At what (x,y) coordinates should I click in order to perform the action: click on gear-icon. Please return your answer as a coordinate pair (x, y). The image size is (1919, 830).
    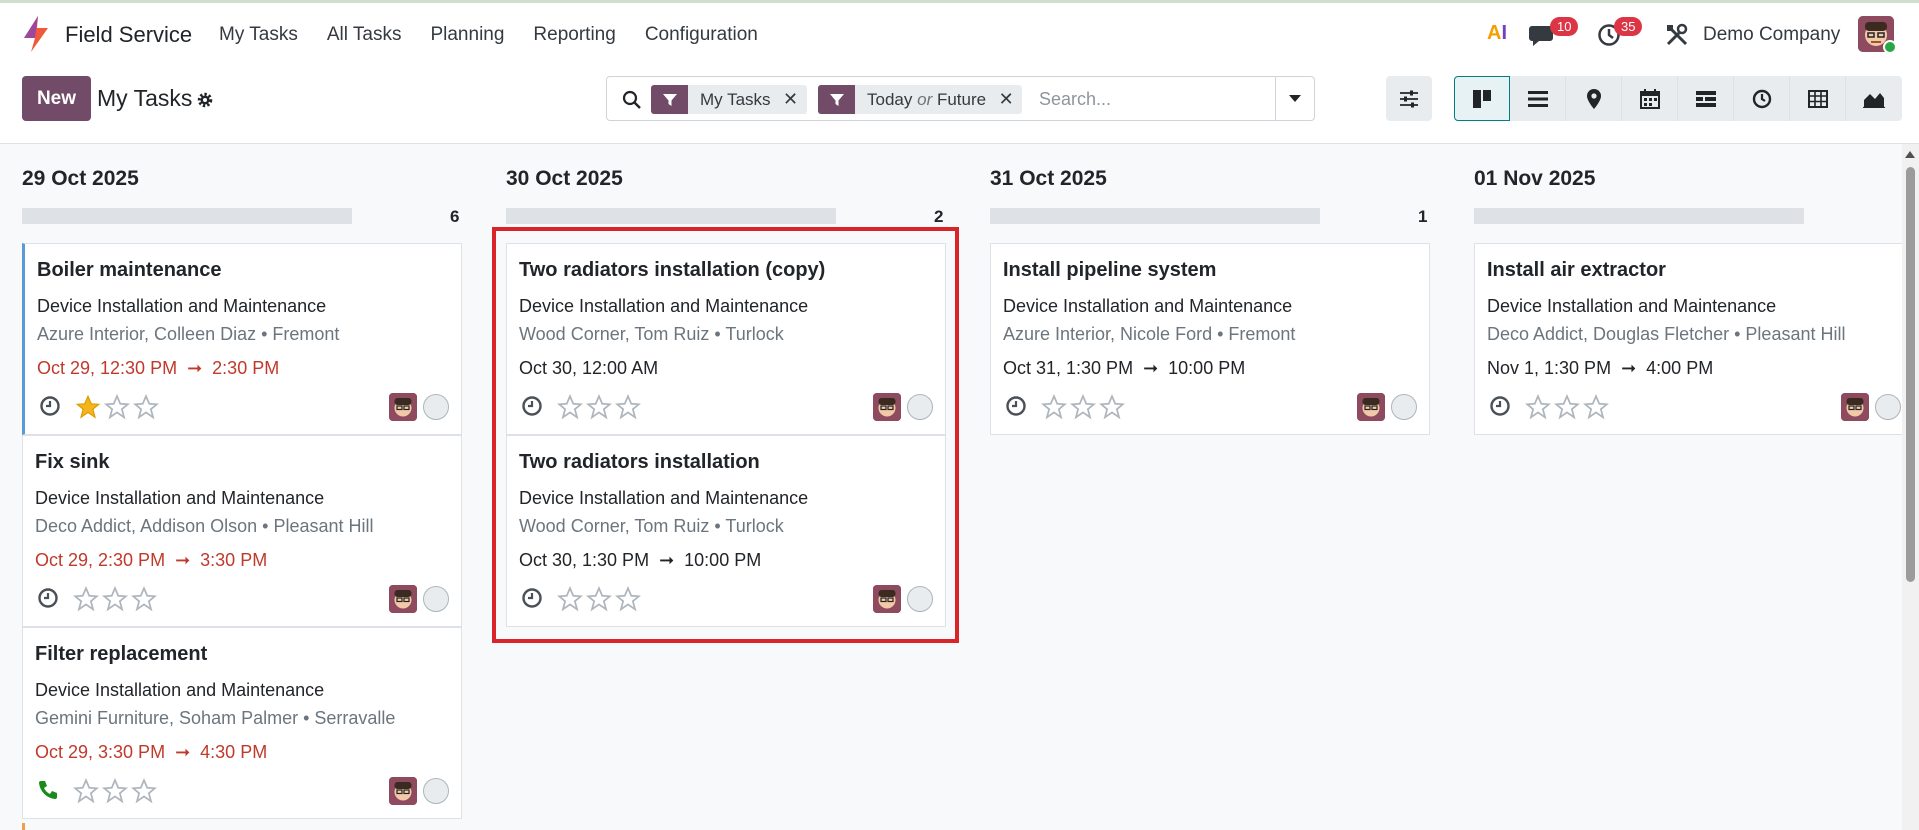
    Looking at the image, I should click on (205, 100).